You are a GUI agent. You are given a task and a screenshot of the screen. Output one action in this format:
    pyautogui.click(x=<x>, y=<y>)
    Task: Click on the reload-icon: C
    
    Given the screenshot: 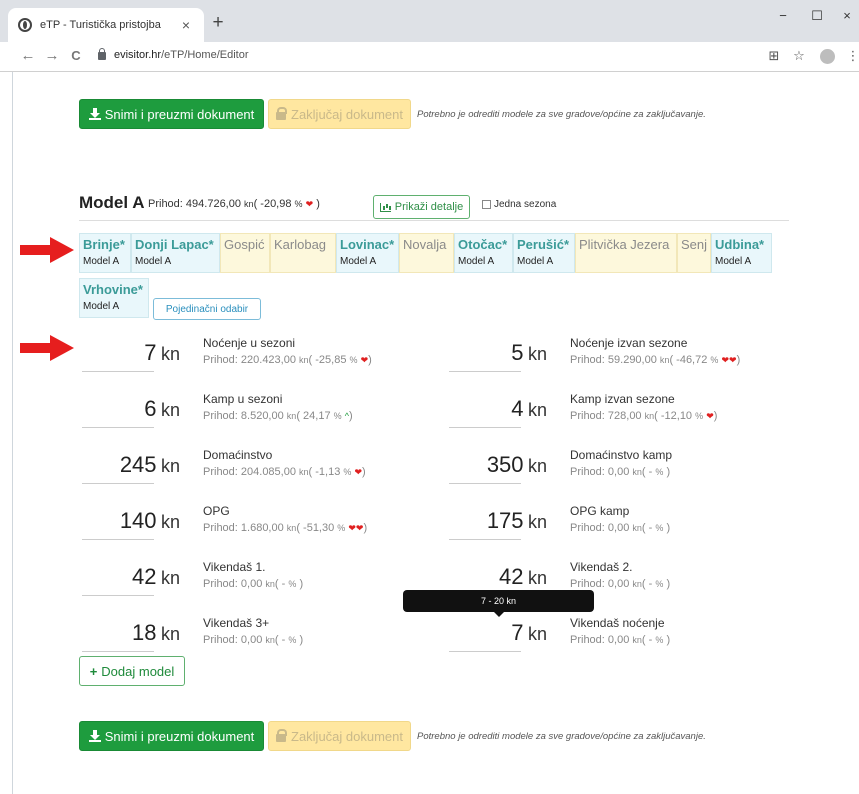 What is the action you would take?
    pyautogui.click(x=76, y=56)
    